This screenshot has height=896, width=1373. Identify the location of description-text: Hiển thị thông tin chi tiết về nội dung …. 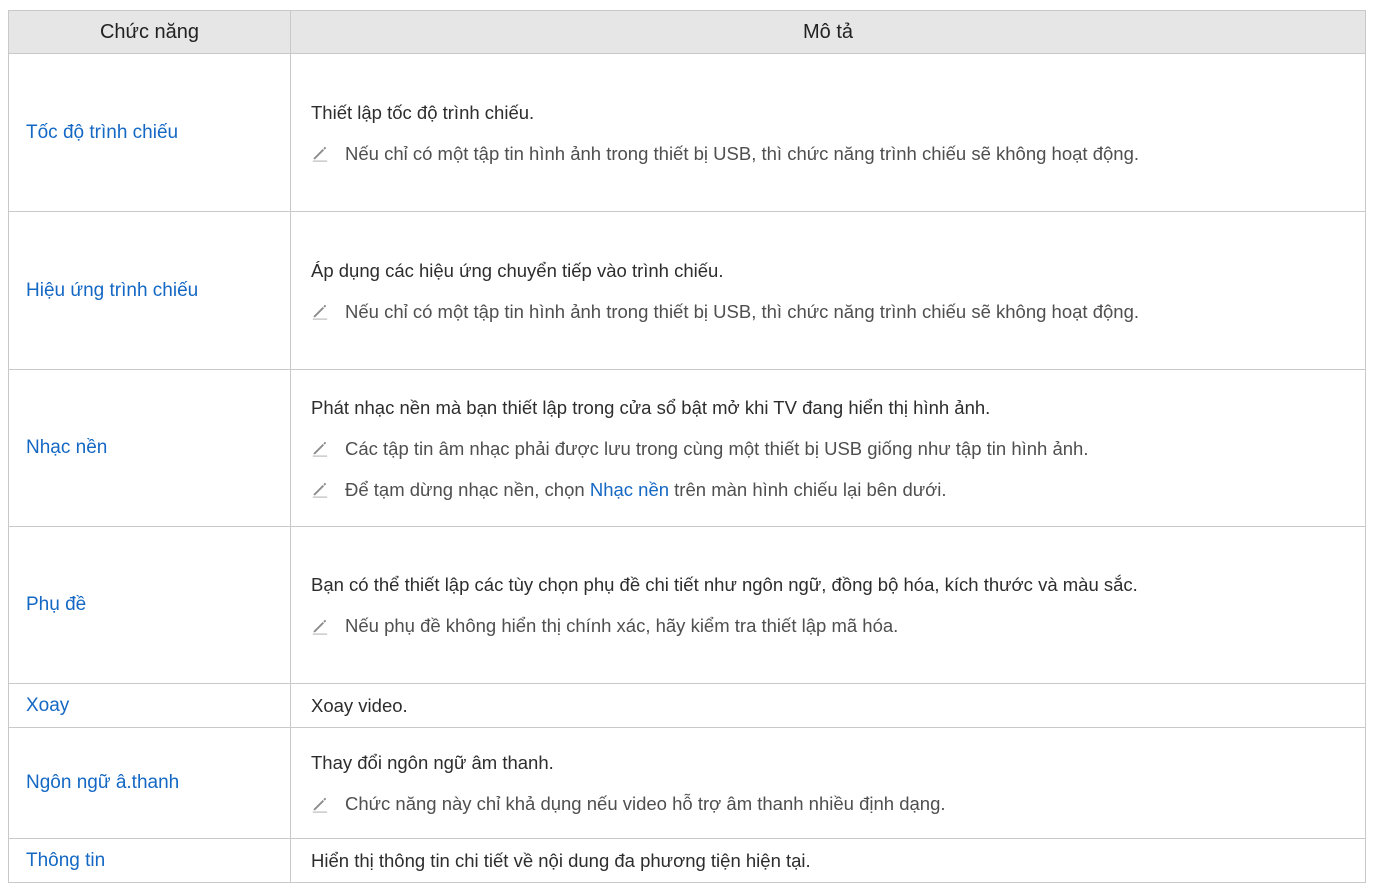
(561, 860).